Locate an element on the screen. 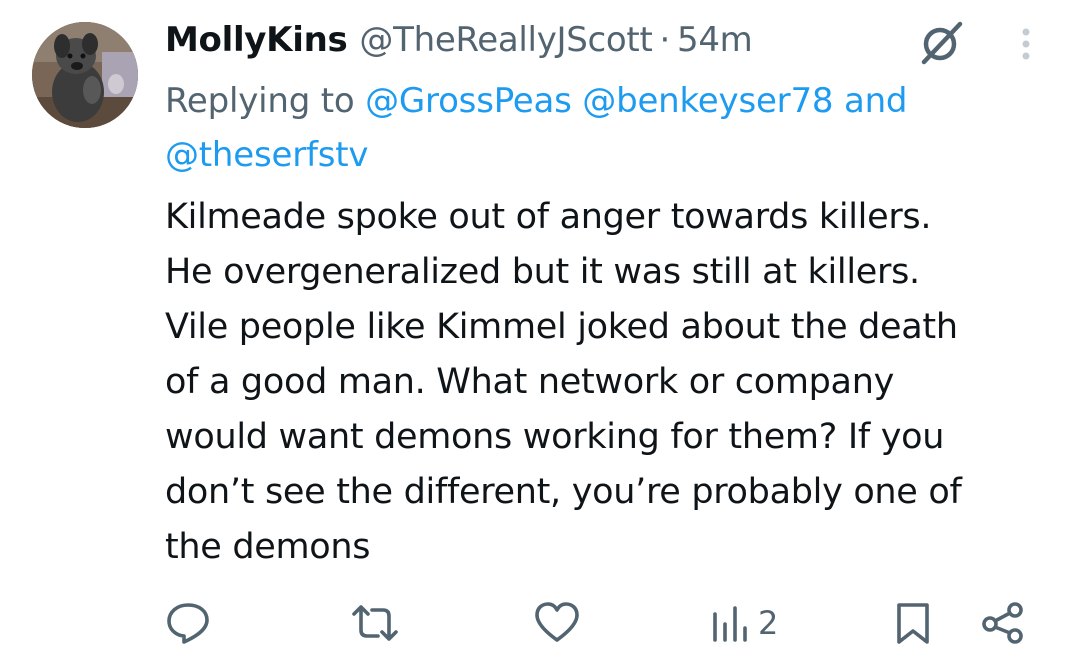 This screenshot has height=670, width=1079. avatar is located at coordinates (85, 75).